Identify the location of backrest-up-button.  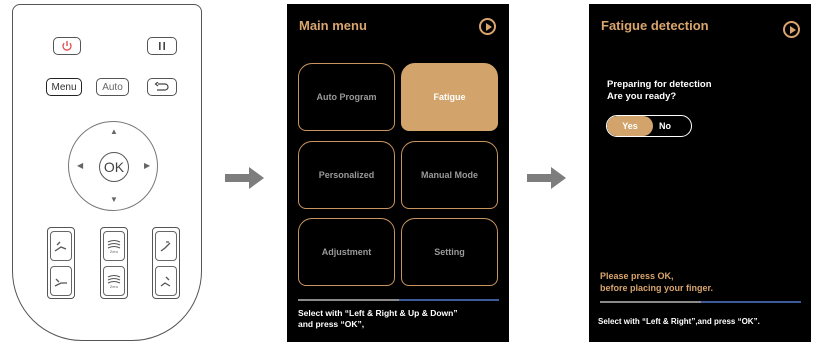
(61, 246).